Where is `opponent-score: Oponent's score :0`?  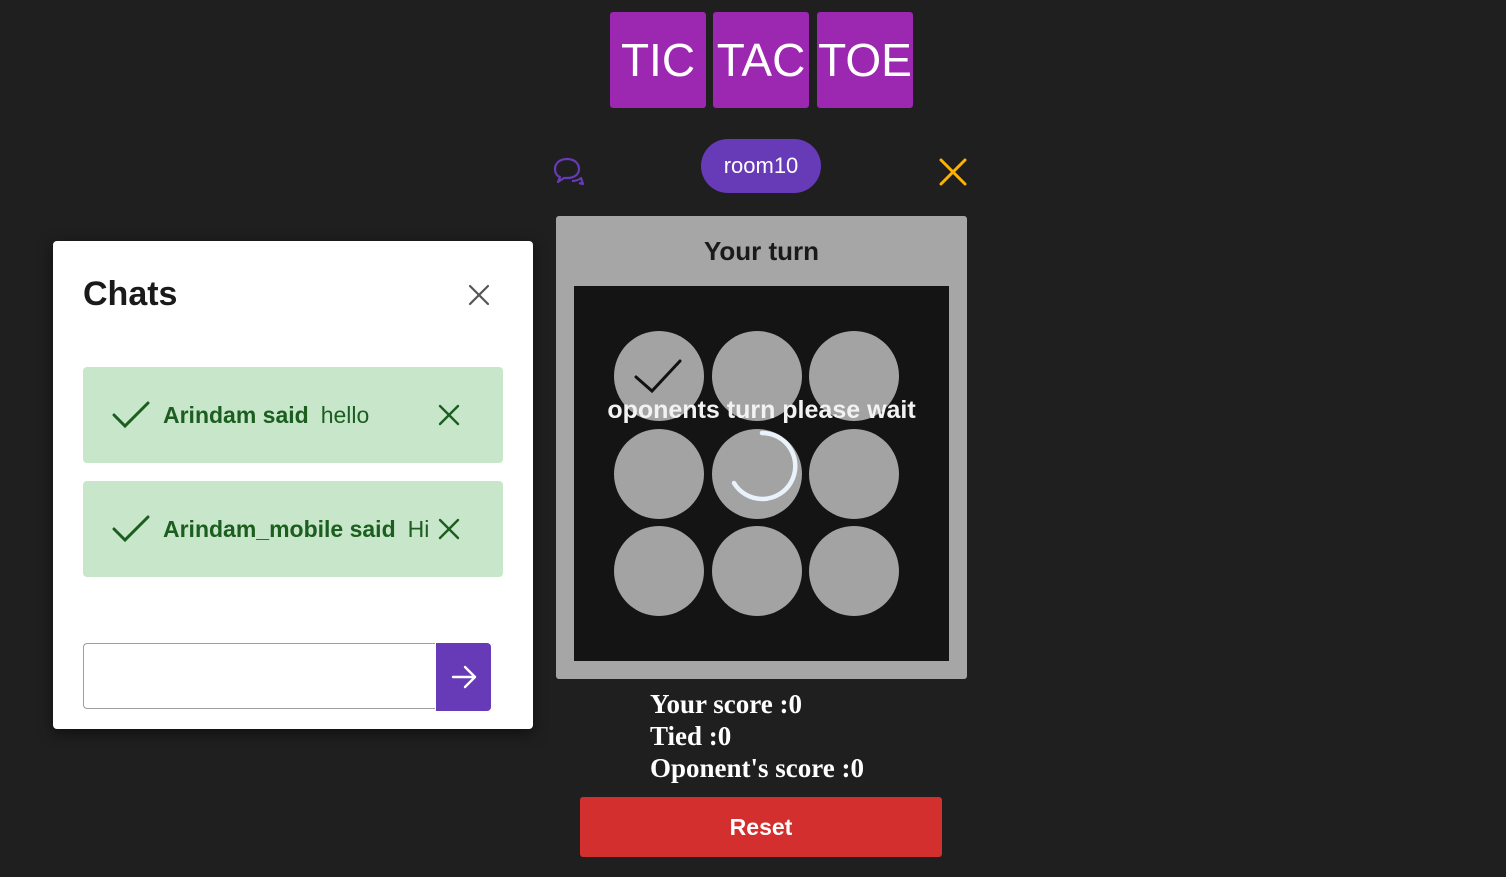
opponent-score: Oponent's score :0 is located at coordinates (757, 768).